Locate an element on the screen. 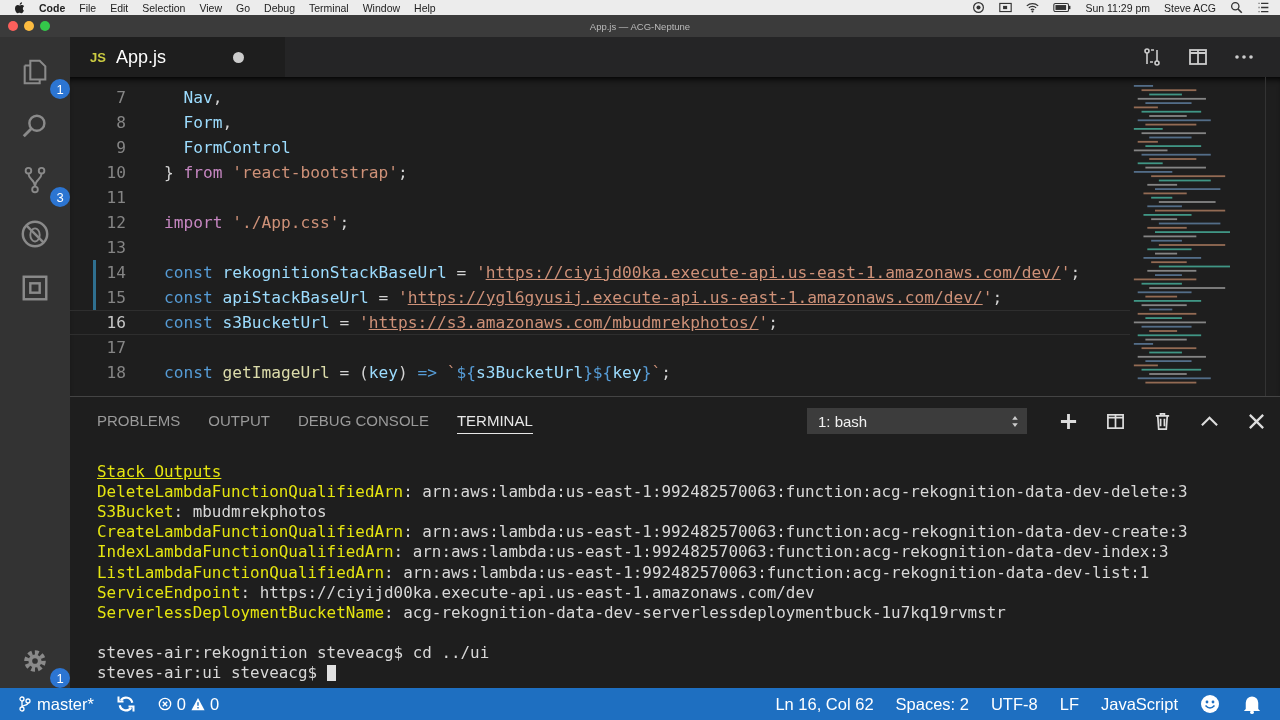 Image resolution: width=1280 pixels, height=720 pixels. line-number: 17 is located at coordinates (115, 347).